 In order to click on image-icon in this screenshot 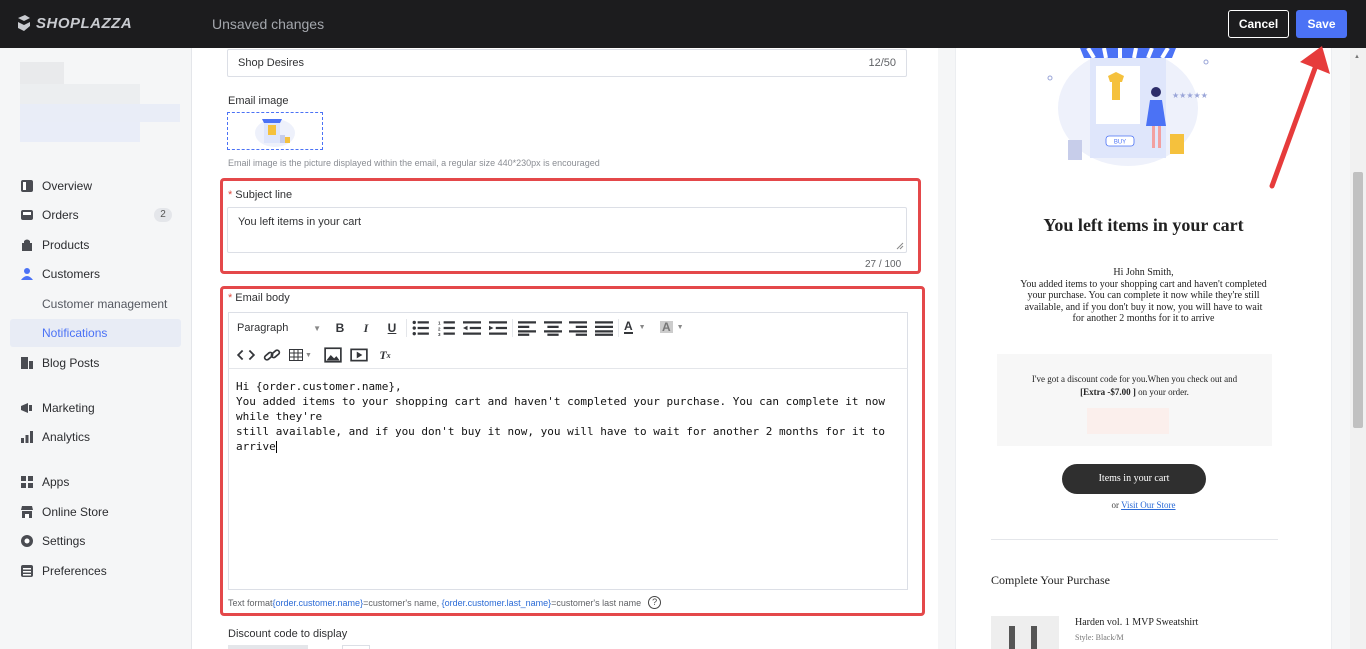, I will do `click(333, 355)`.